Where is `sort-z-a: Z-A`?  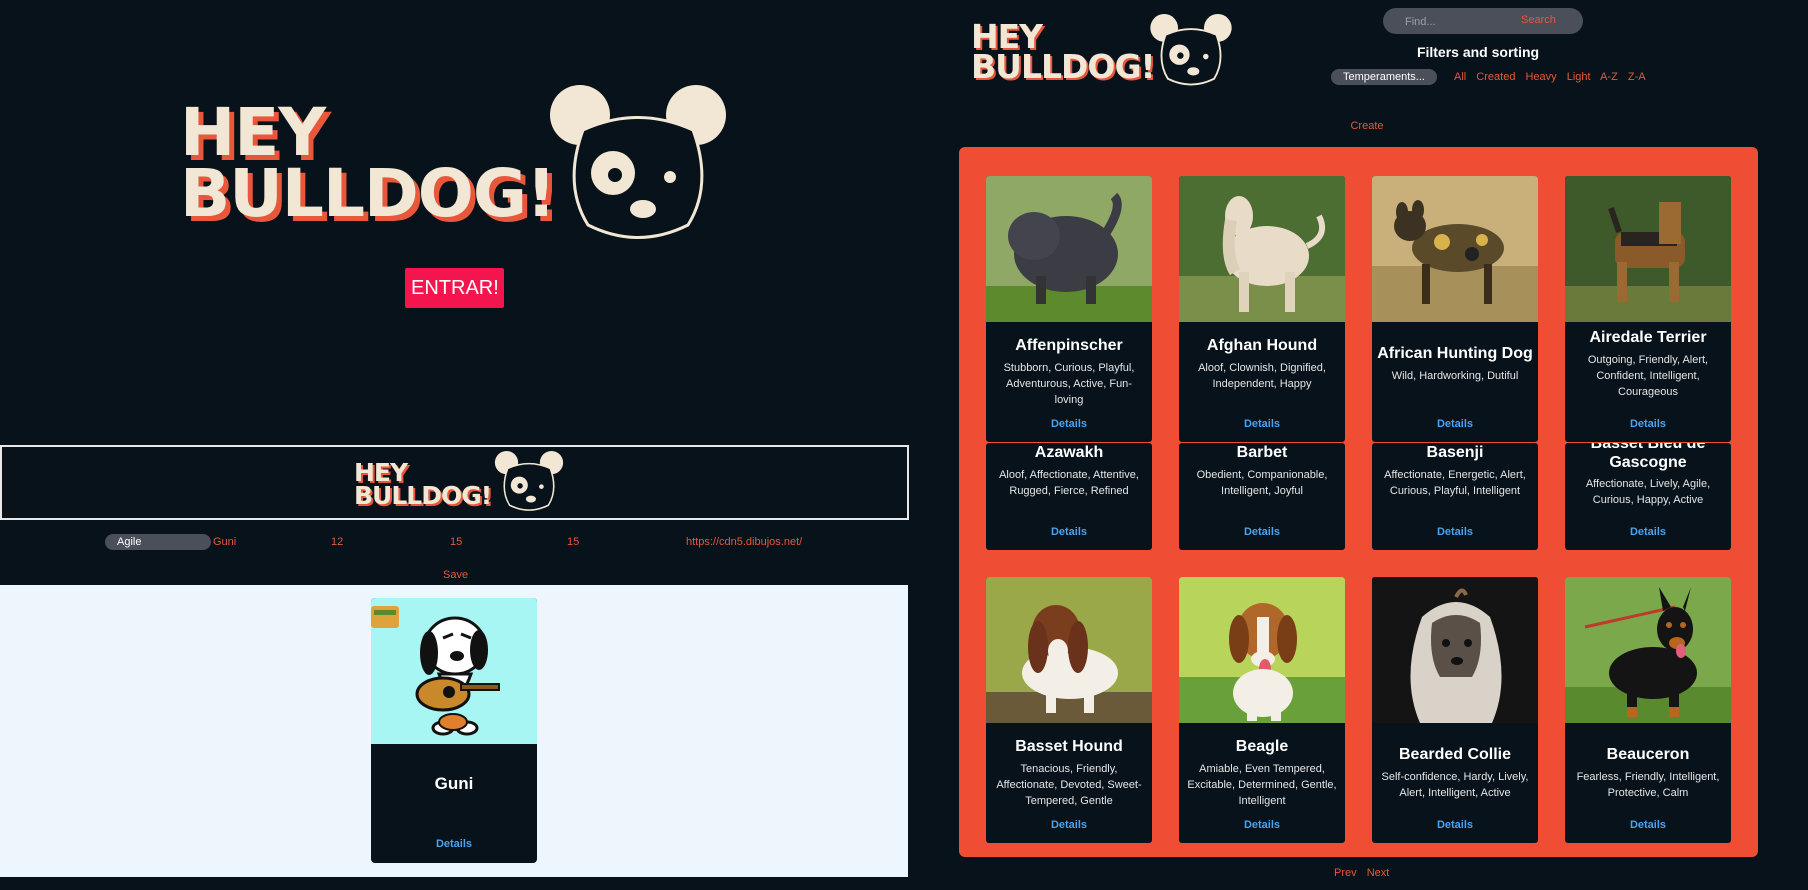
sort-z-a: Z-A is located at coordinates (1637, 77).